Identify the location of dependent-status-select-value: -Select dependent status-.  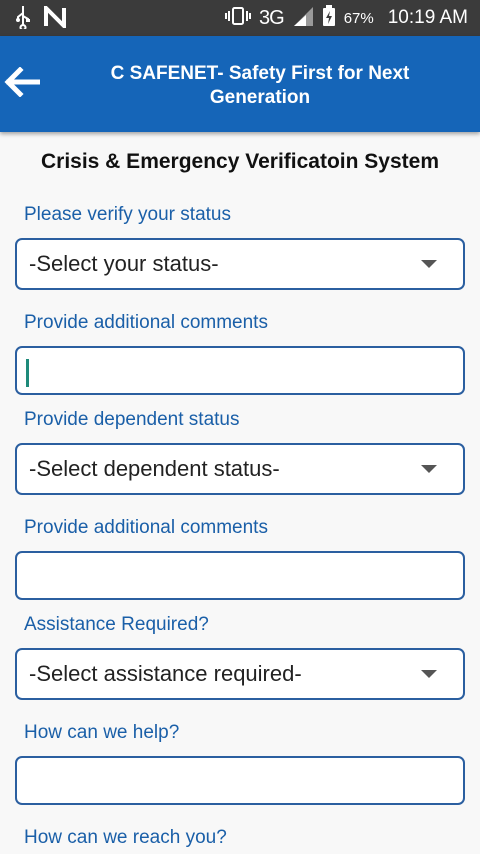
(154, 468).